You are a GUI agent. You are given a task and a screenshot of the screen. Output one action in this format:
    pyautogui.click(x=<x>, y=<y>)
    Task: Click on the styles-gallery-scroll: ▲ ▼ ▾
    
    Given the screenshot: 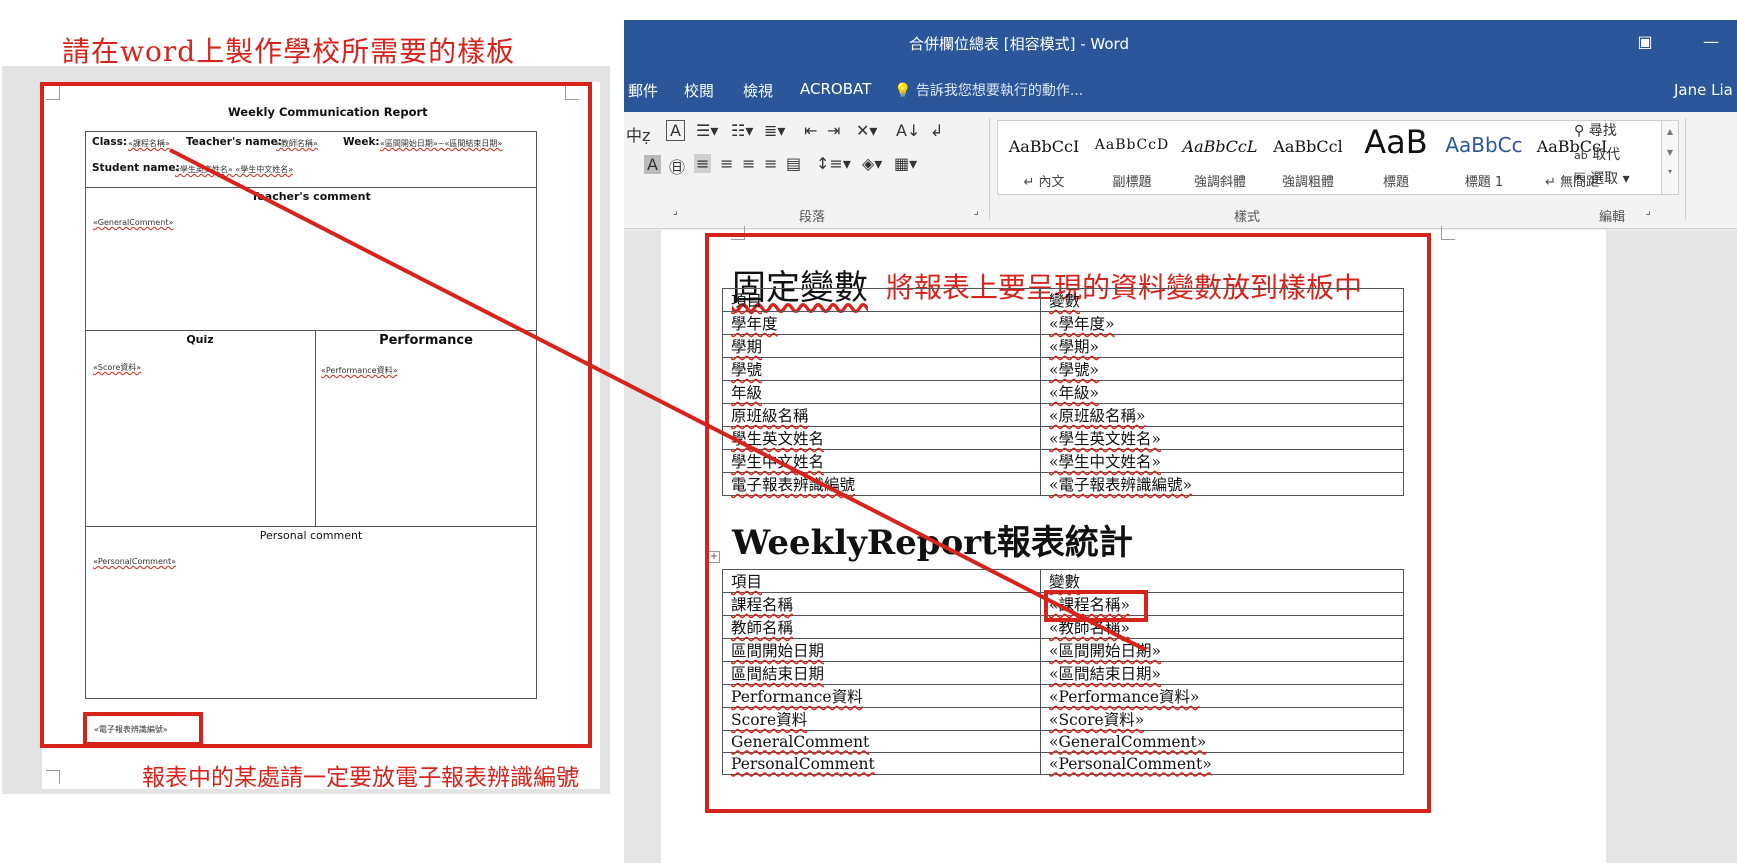 What is the action you would take?
    pyautogui.click(x=1670, y=157)
    